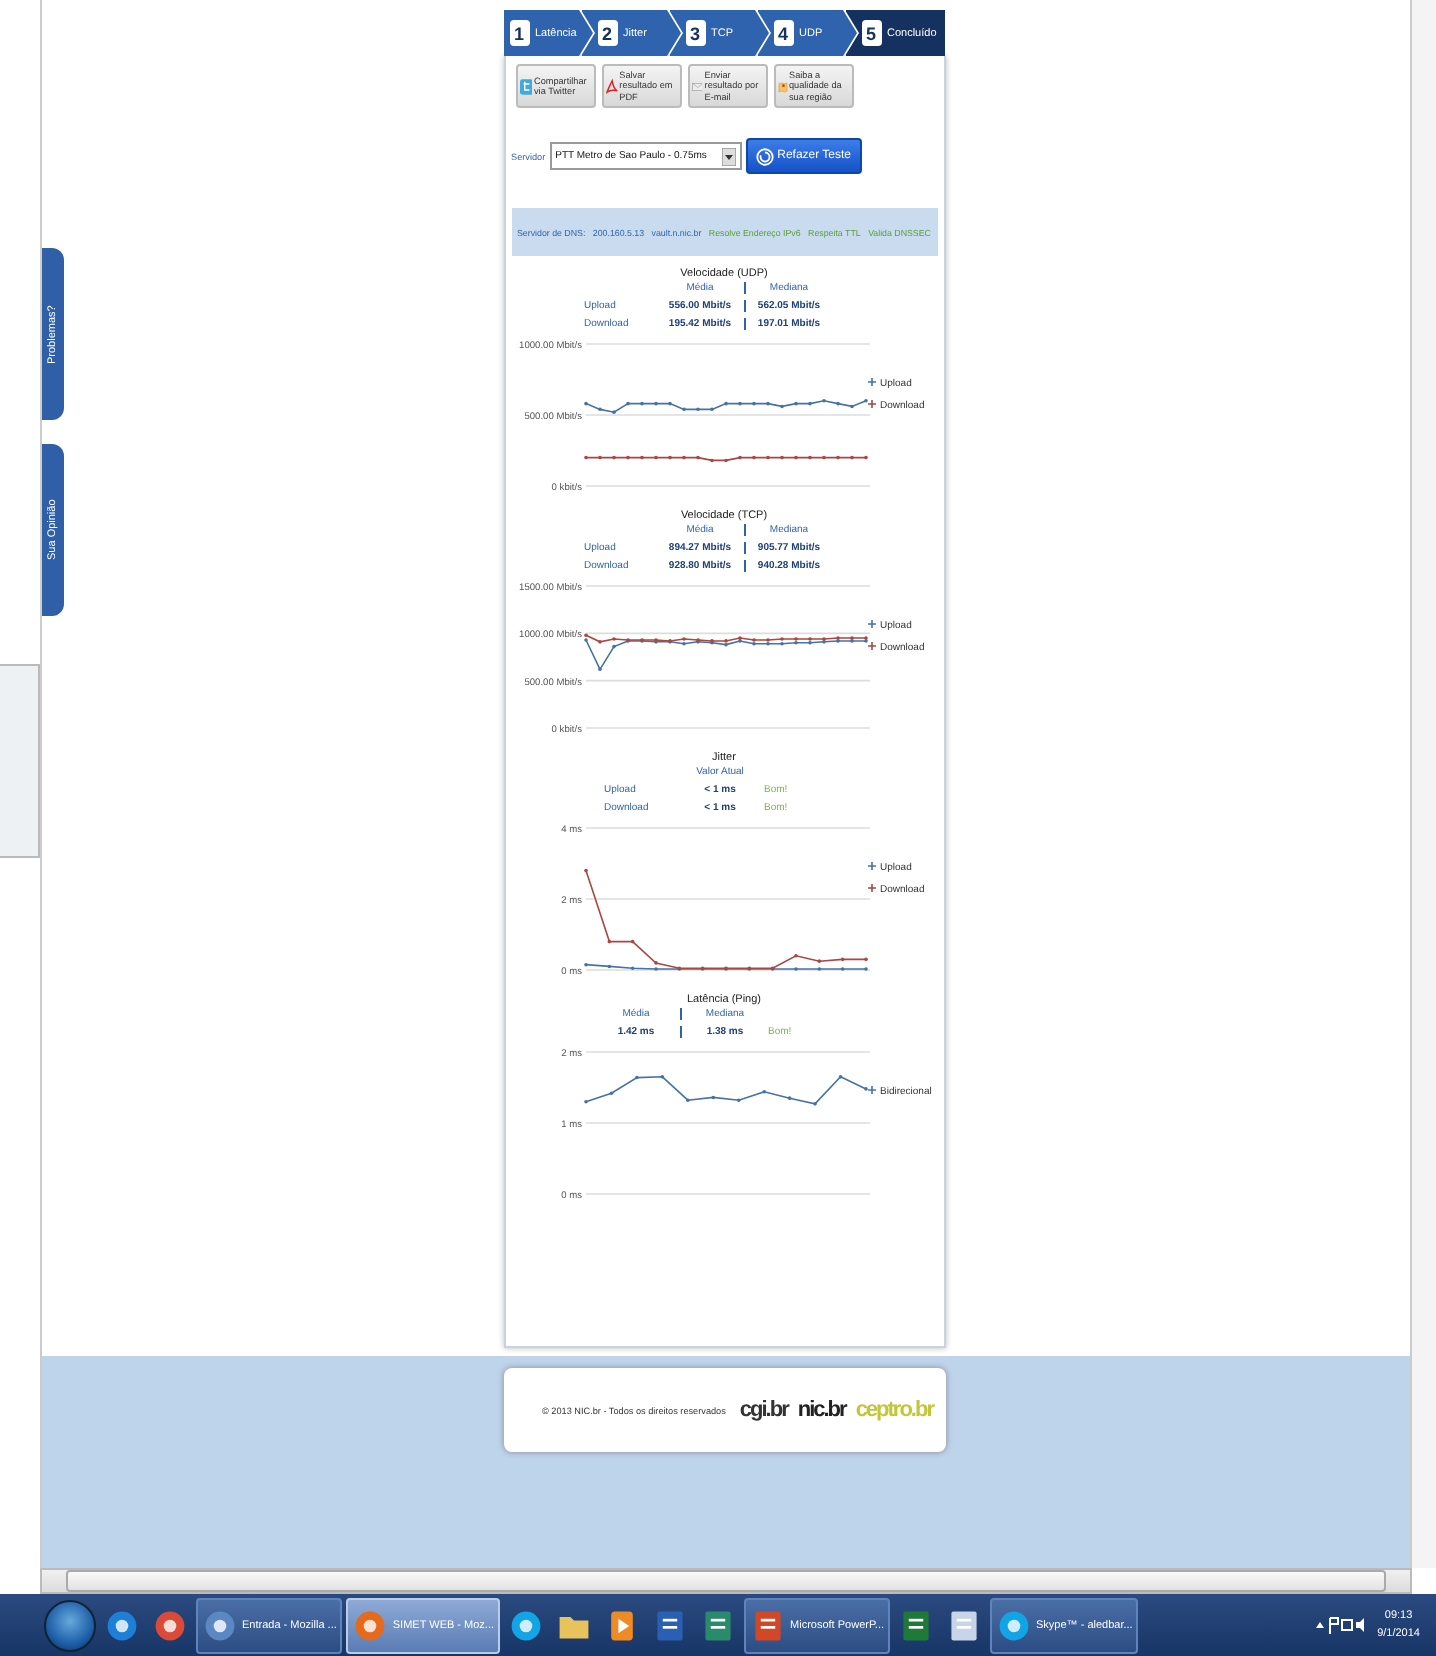  I want to click on tray-icons-drawing, so click(1339, 1625).